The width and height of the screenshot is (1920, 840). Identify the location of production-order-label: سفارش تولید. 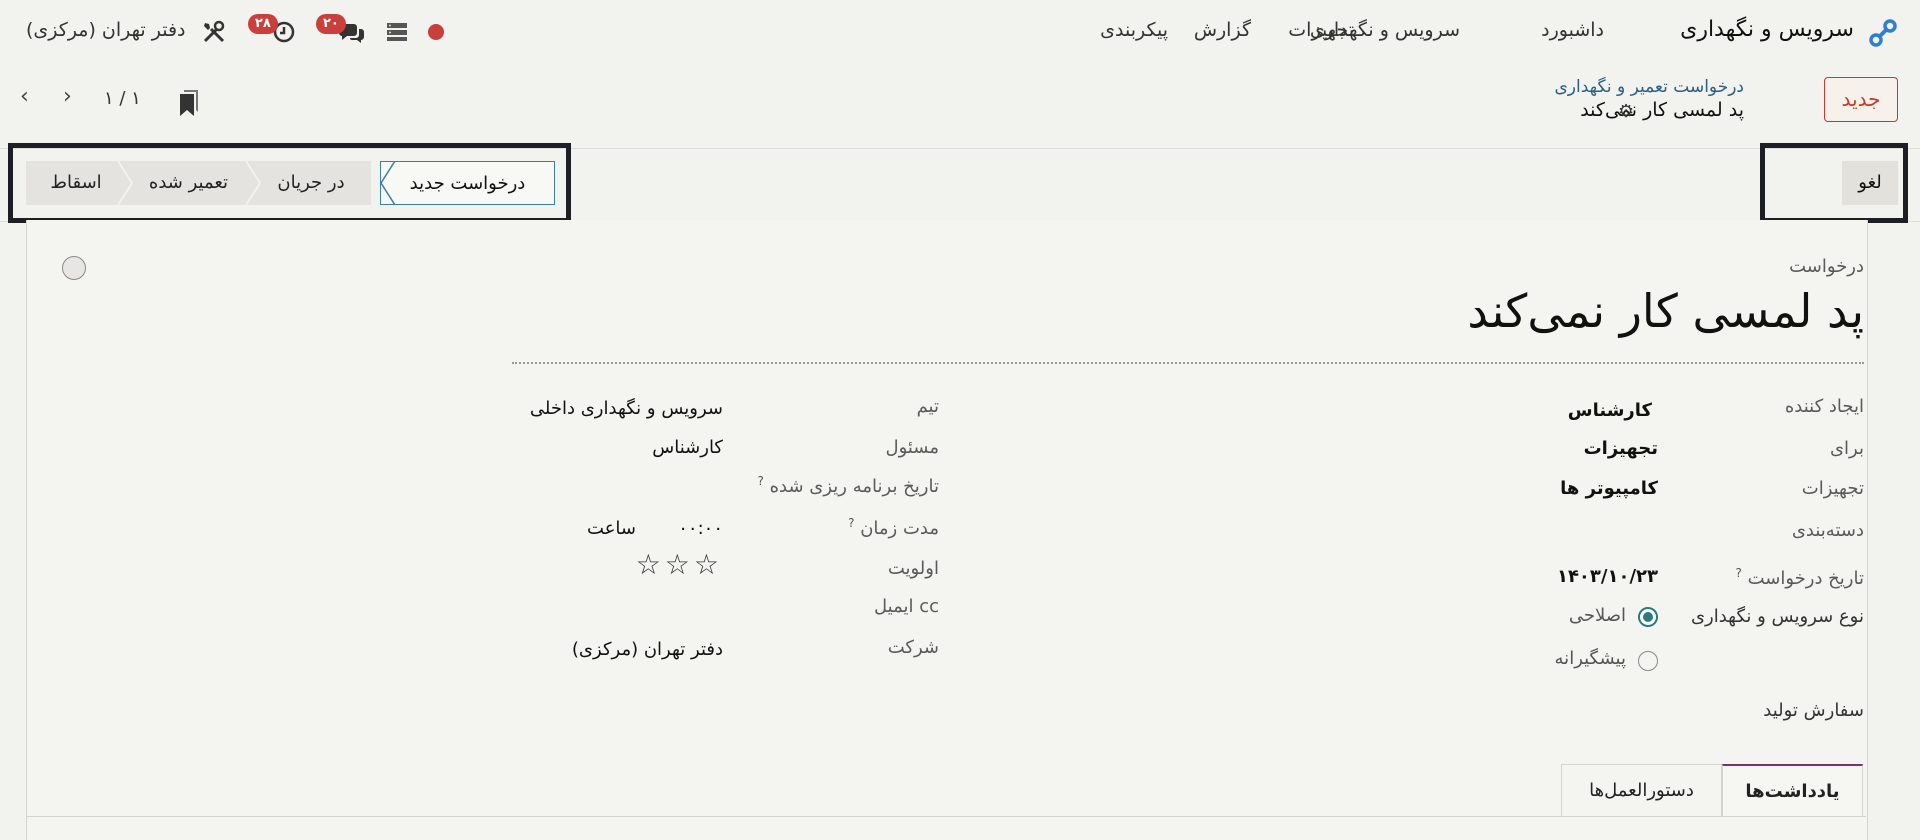
(1813, 710).